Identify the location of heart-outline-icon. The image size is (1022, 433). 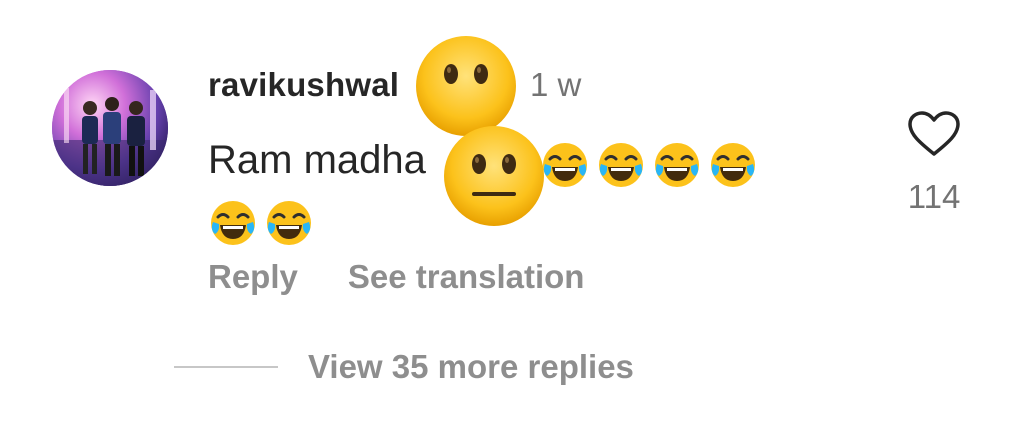
(934, 134).